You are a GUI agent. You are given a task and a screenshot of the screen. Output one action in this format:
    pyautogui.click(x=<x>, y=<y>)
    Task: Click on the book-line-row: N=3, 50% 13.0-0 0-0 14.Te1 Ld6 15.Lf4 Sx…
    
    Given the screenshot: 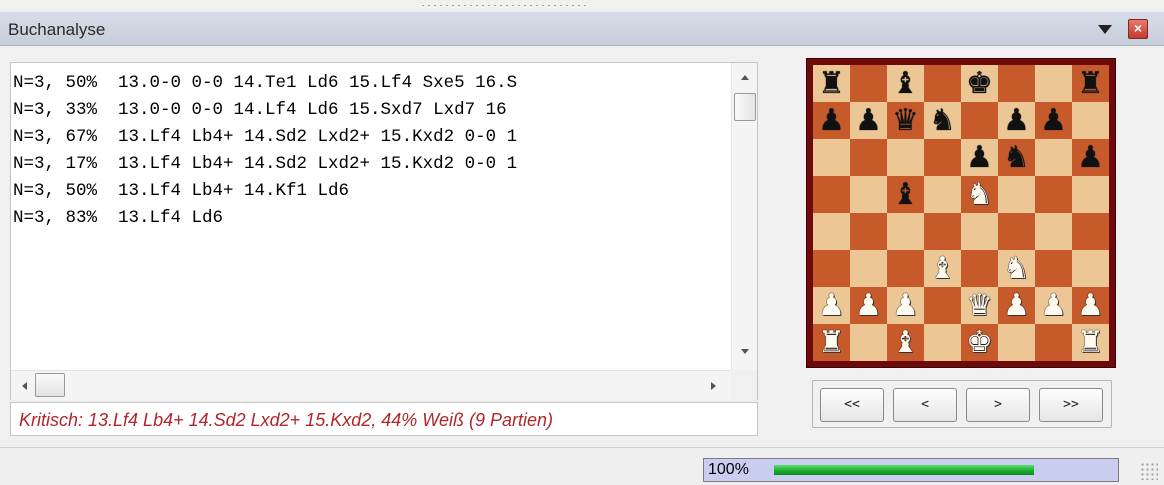 What is the action you would take?
    pyautogui.click(x=372, y=83)
    